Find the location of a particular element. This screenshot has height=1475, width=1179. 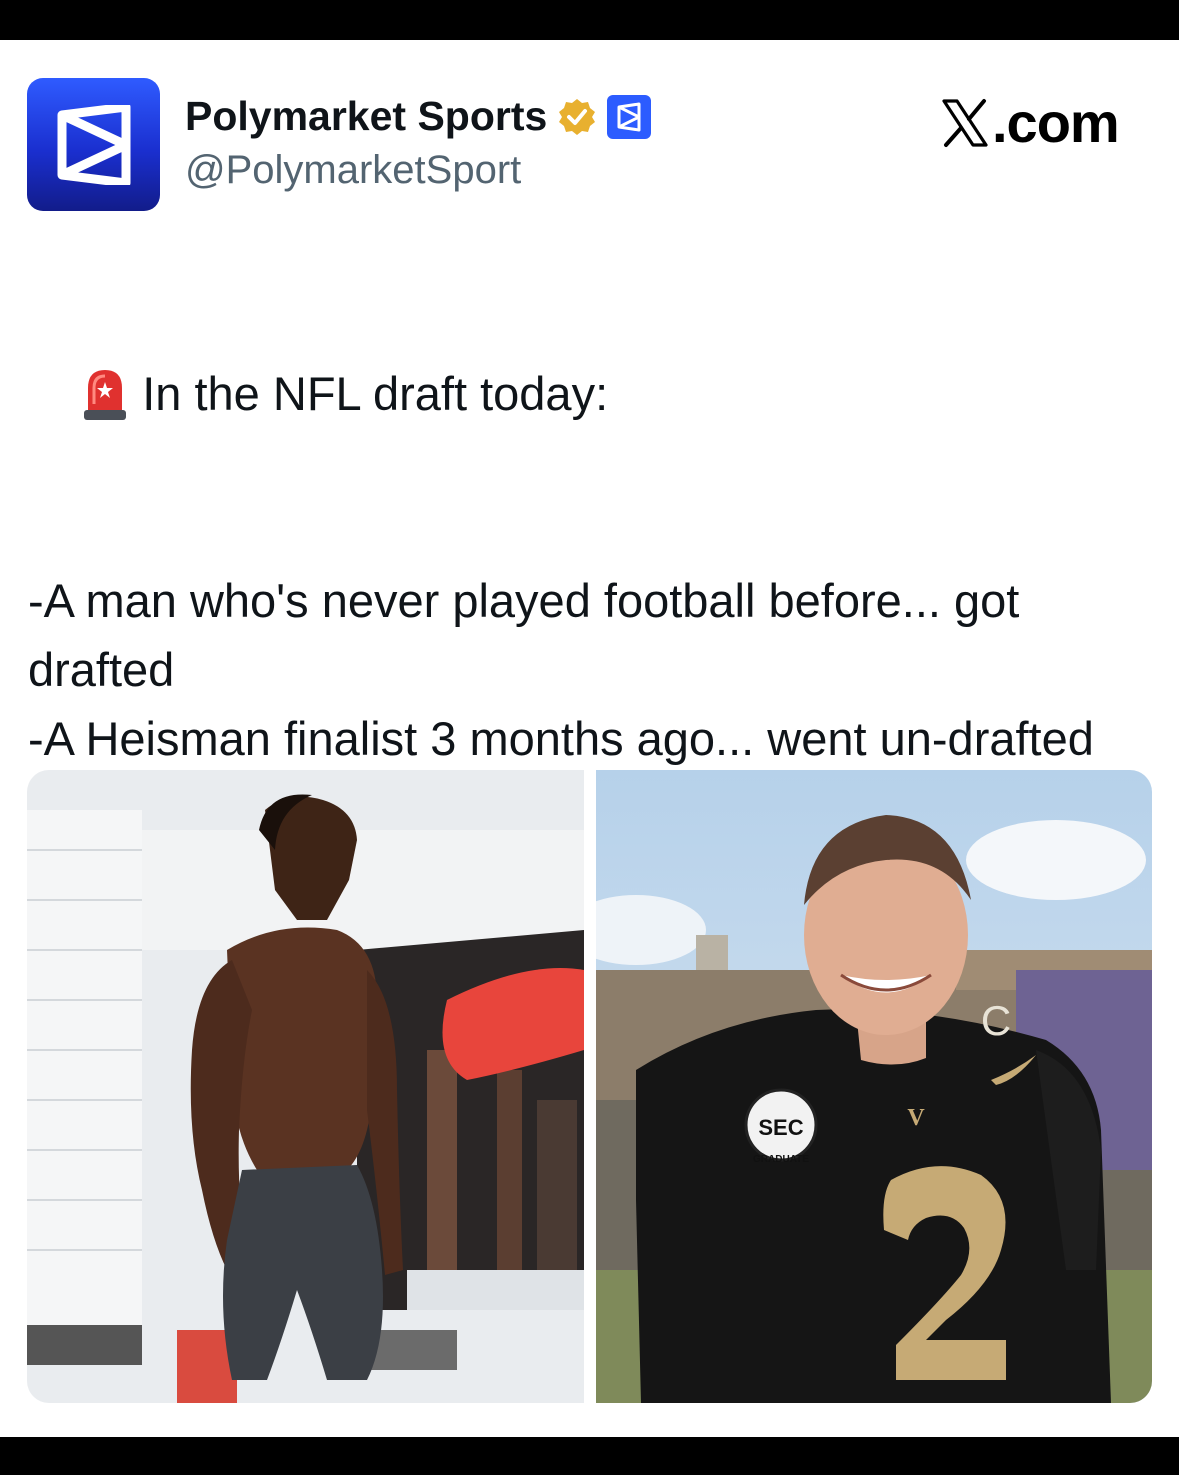

polymarket-logo-icon is located at coordinates (93, 144).